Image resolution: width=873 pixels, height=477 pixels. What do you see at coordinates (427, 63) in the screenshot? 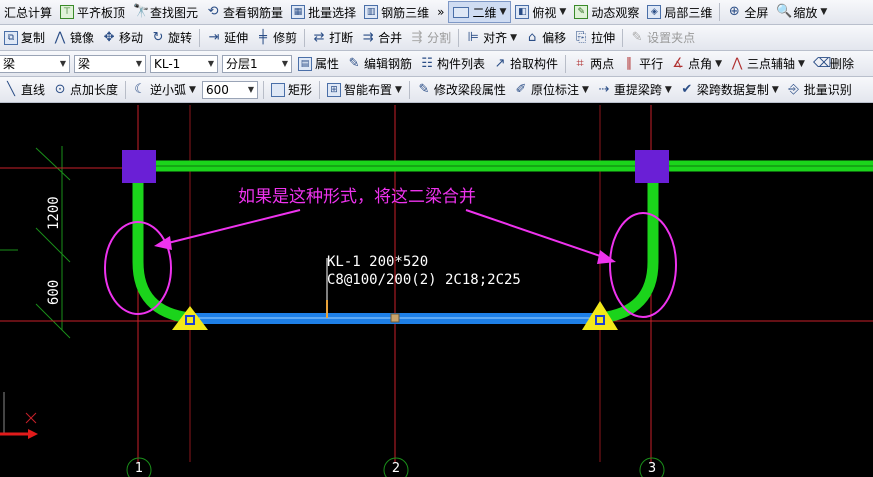
I see `component-list-icon: ☷` at bounding box center [427, 63].